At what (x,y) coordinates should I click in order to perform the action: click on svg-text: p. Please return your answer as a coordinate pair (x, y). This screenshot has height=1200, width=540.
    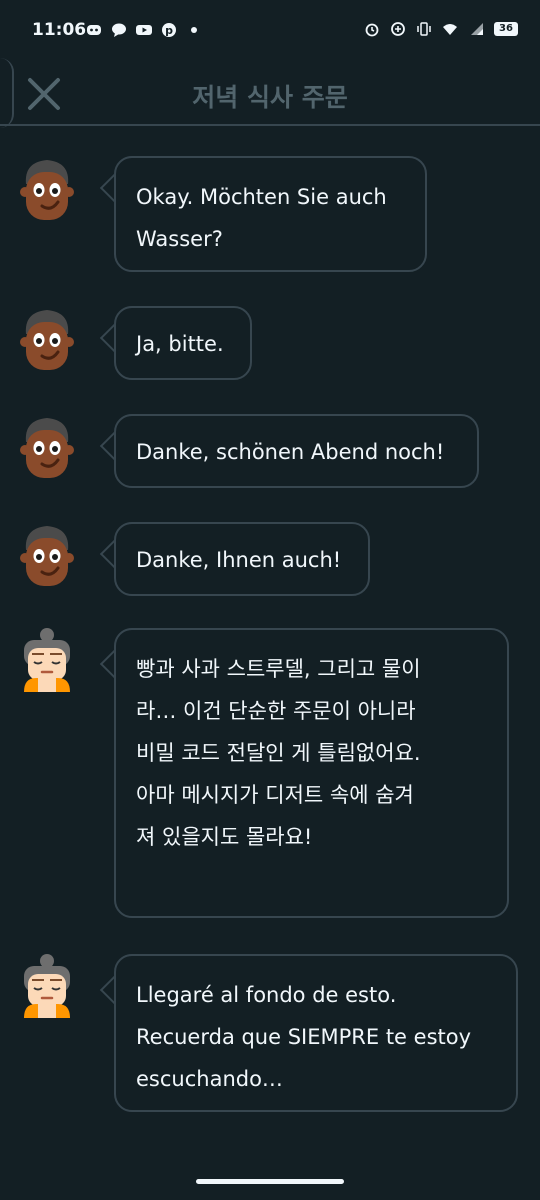
    Looking at the image, I should click on (169, 30).